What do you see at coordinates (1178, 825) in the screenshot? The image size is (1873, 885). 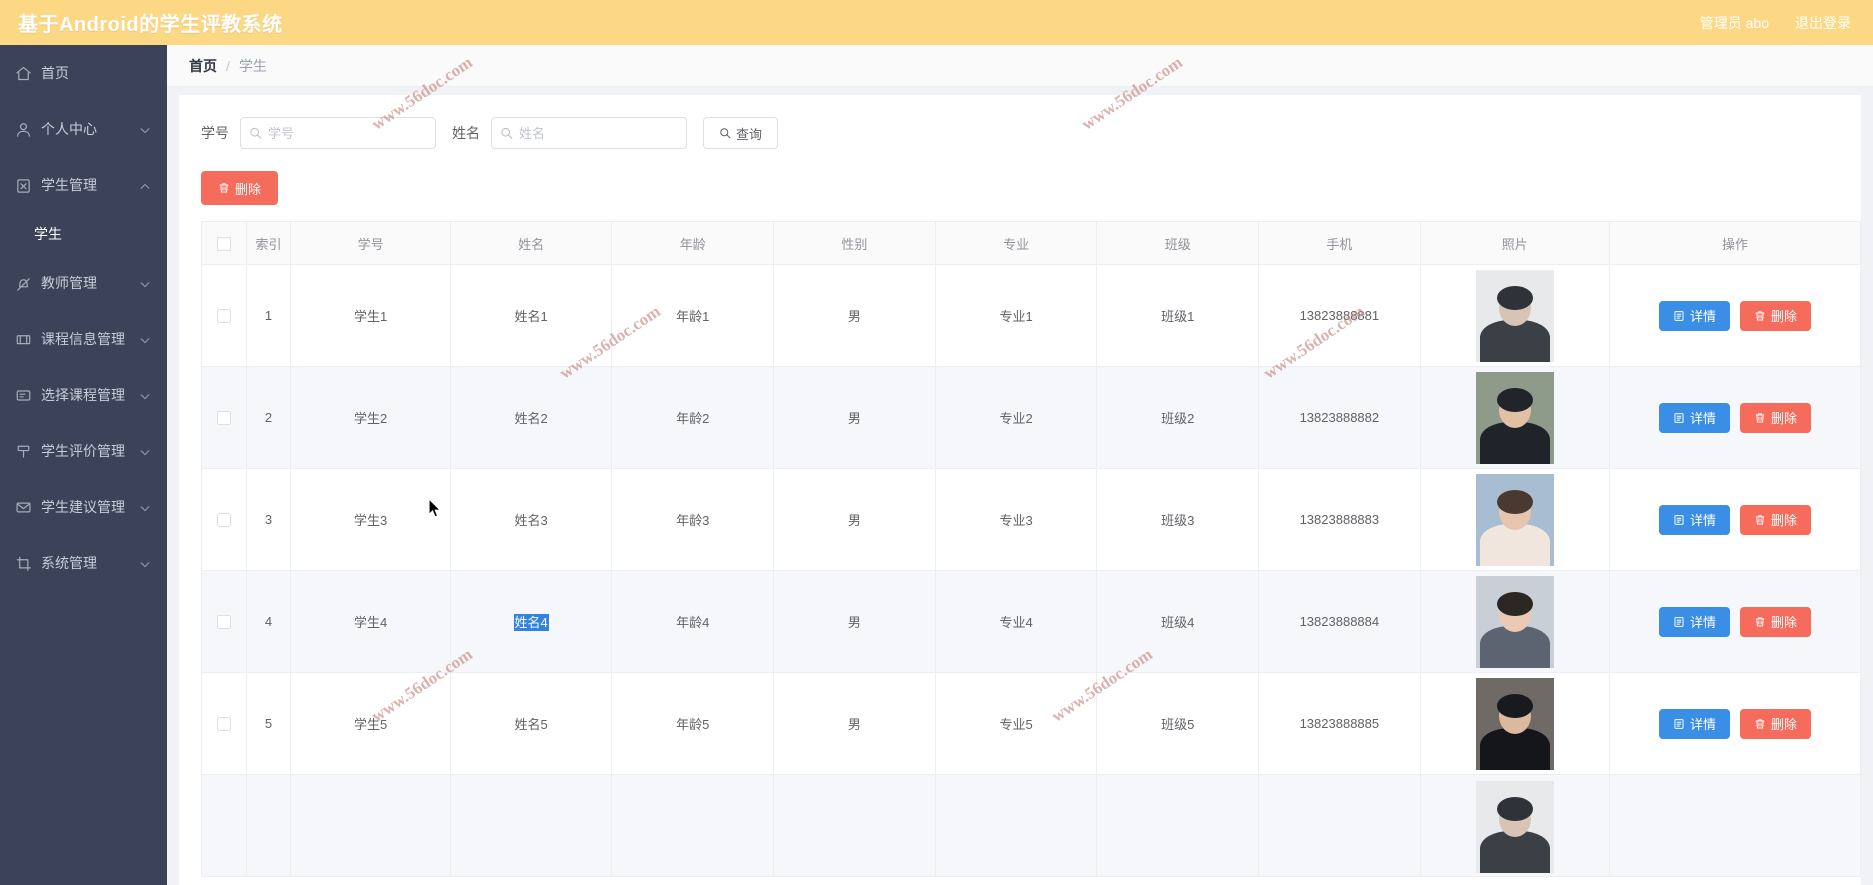 I see `cell-class` at bounding box center [1178, 825].